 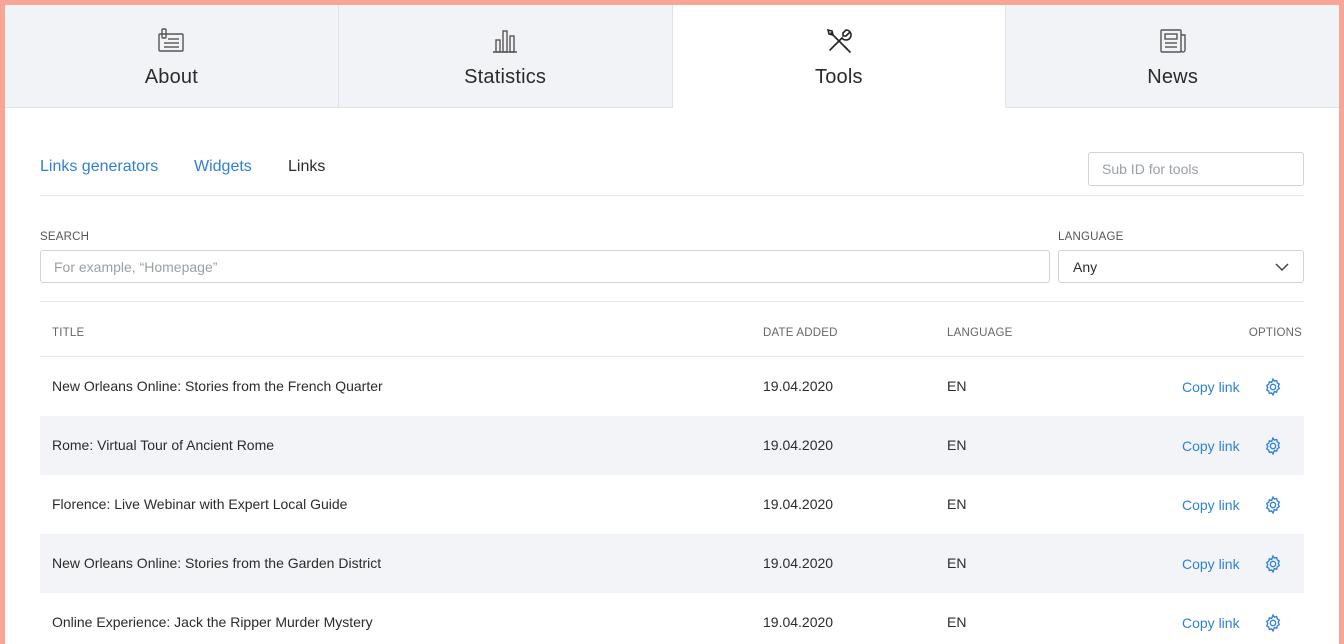 I want to click on tab-label: Tools, so click(x=839, y=77).